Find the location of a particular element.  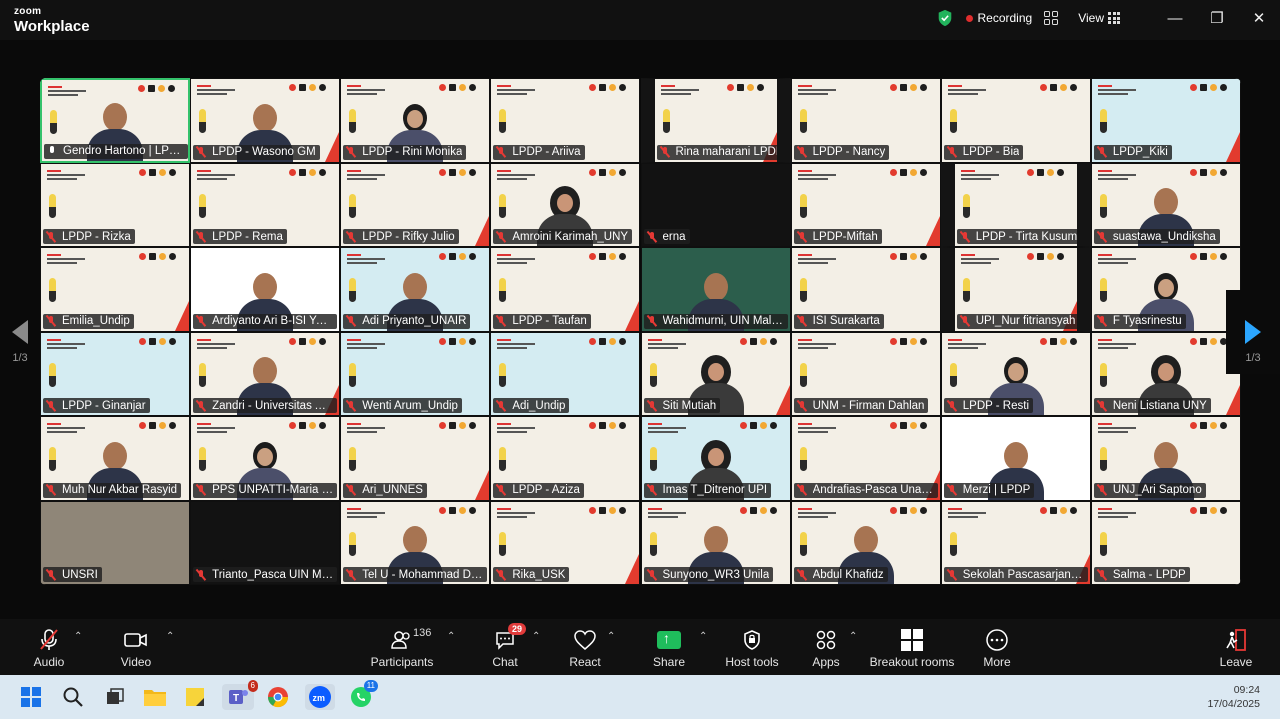

participant-tile: Trianto_Pasca UIN Malang is located at coordinates (265, 542).